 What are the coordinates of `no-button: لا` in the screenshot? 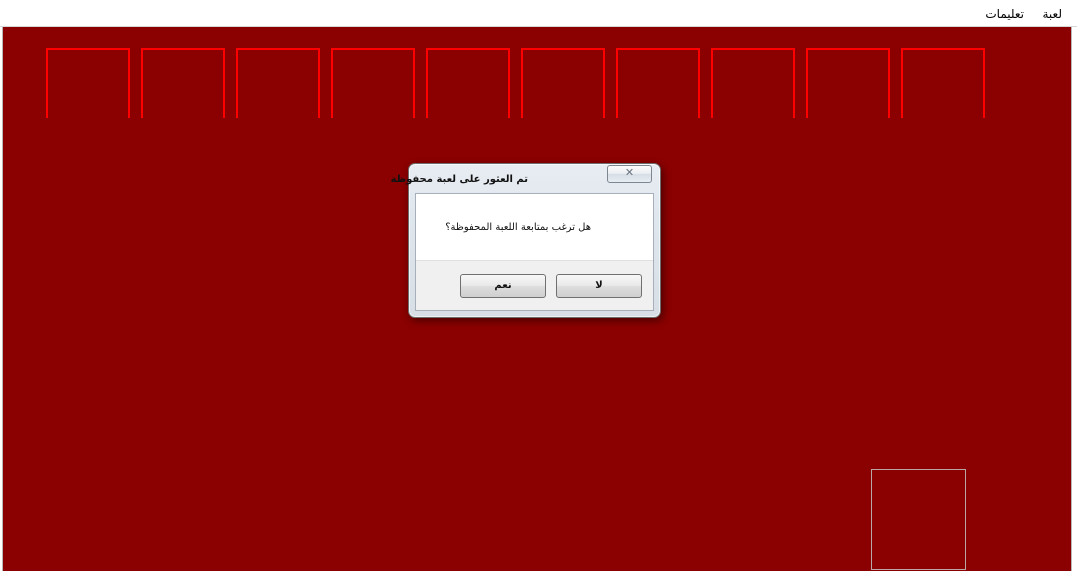 It's located at (599, 286).